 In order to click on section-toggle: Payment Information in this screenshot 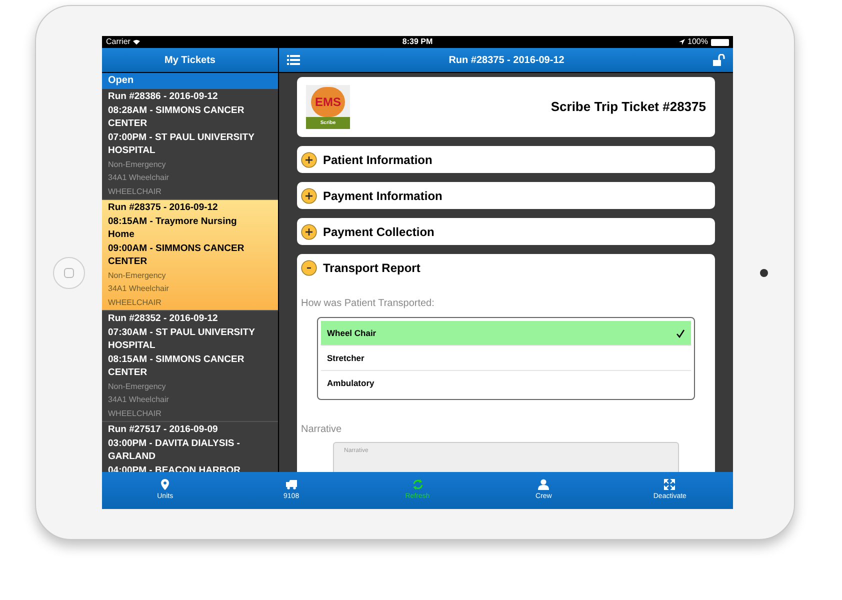, I will do `click(506, 195)`.